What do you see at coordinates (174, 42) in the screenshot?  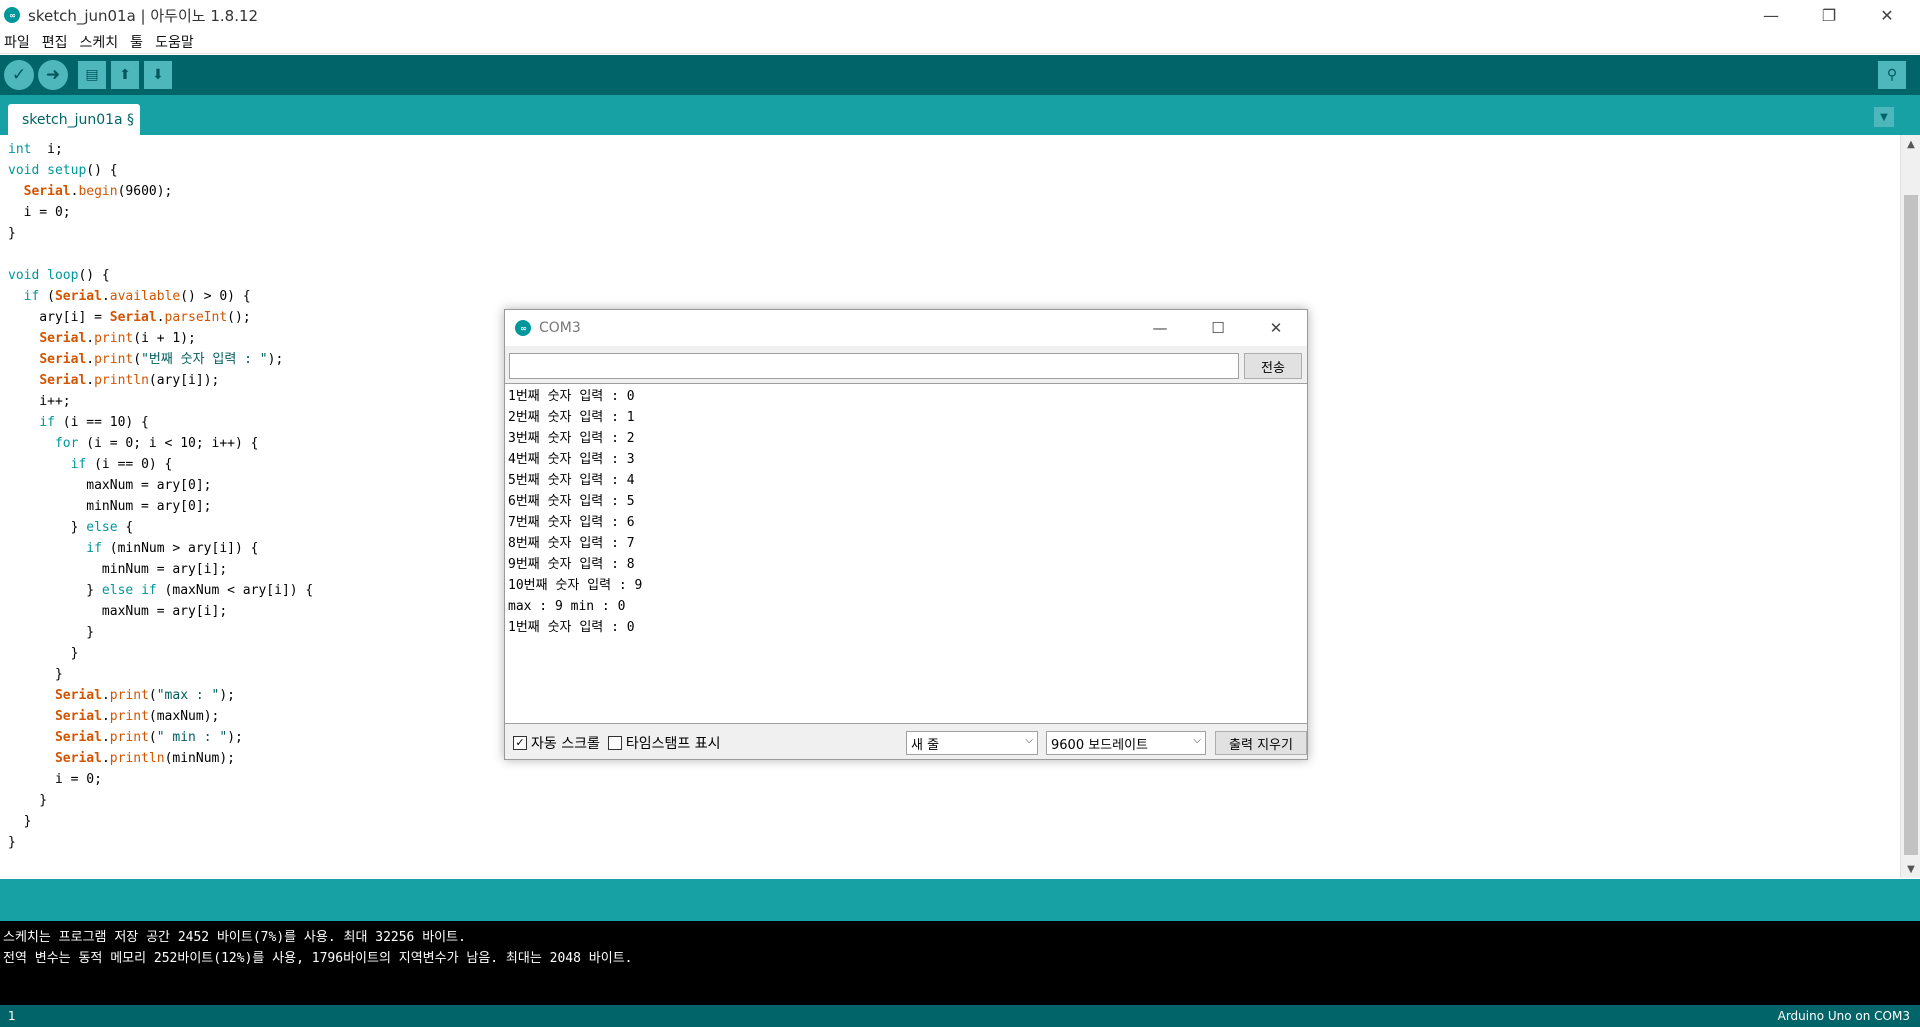 I see `menu-help: 도움말` at bounding box center [174, 42].